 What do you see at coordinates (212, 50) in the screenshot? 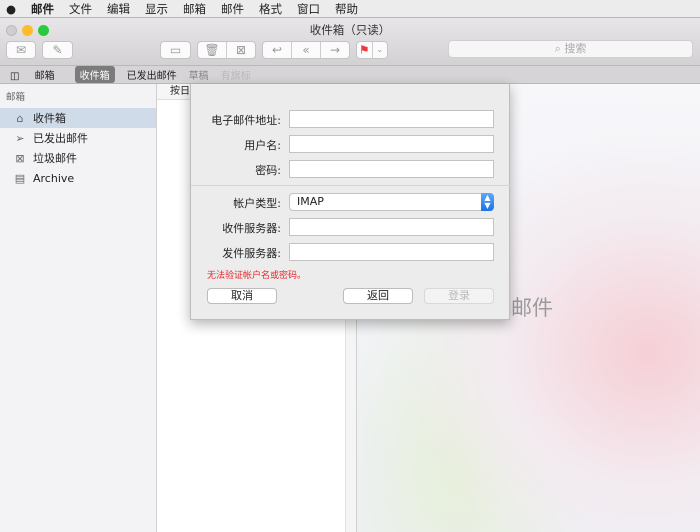
I see `delete-button: 🗑` at bounding box center [212, 50].